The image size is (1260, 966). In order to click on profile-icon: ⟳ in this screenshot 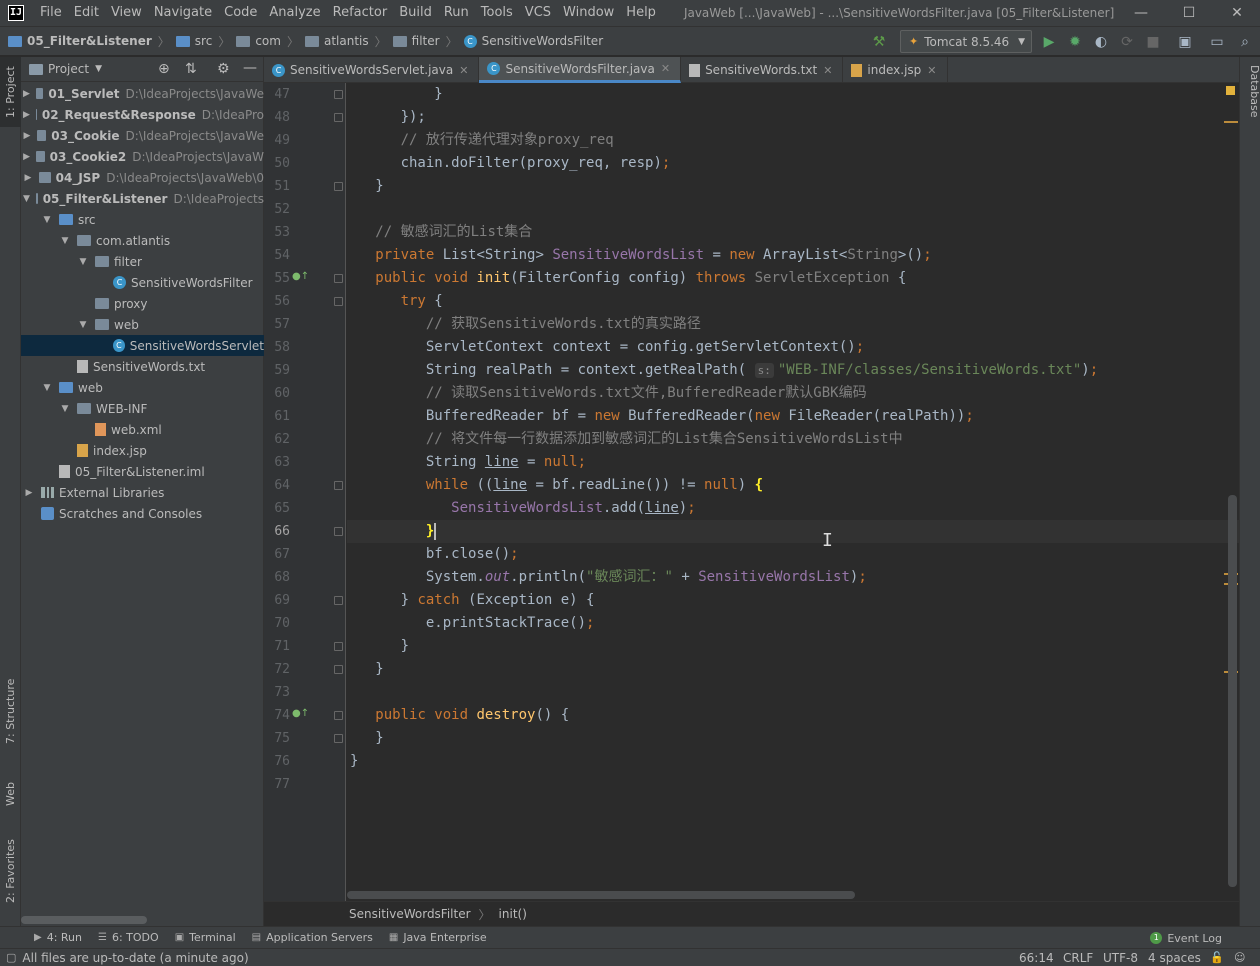, I will do `click(1127, 42)`.